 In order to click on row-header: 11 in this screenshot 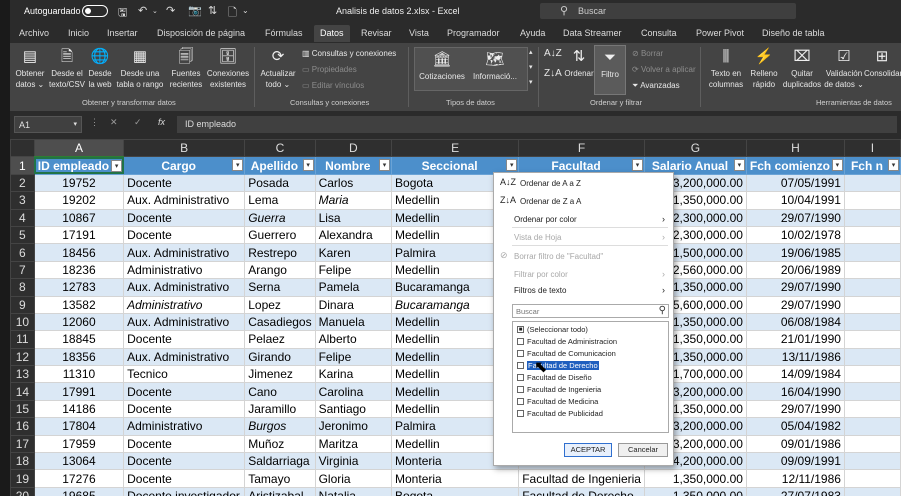, I will do `click(22, 339)`.